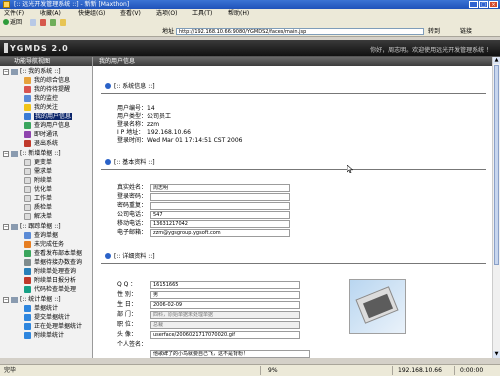 This screenshot has width=500, height=376. Describe the element at coordinates (225, 305) in the screenshot. I see `birthday-input: 2006-02-09` at that location.